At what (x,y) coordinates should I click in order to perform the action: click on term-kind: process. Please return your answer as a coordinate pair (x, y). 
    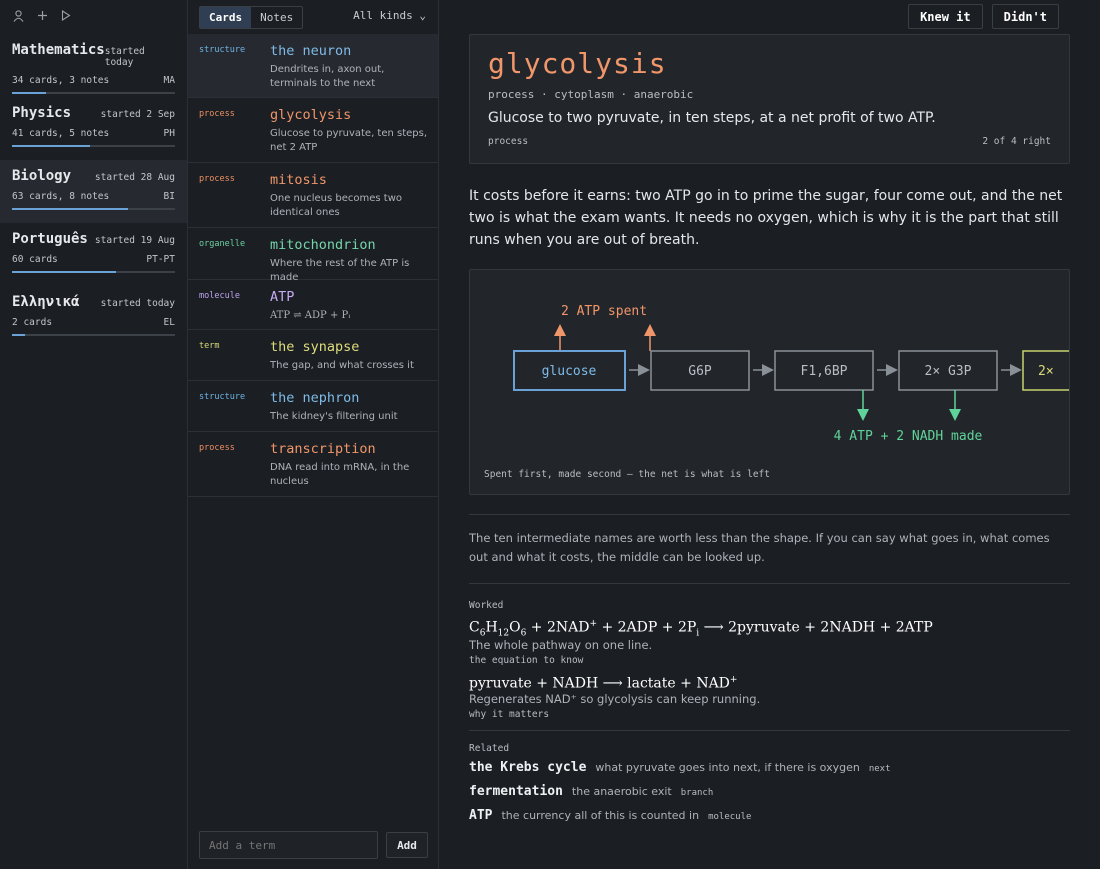
    Looking at the image, I should click on (508, 141).